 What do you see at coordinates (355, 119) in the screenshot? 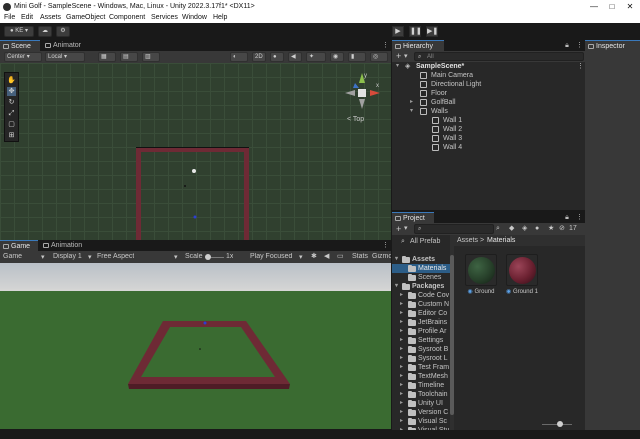
I see `gizmo-view-label: < Top` at bounding box center [355, 119].